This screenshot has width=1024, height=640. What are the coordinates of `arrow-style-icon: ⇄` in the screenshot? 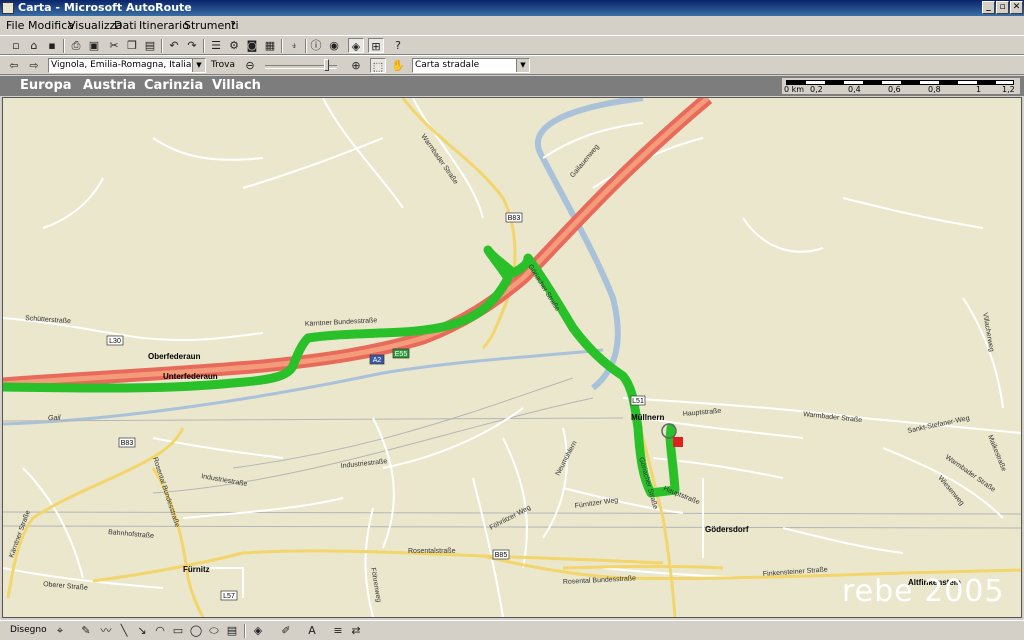 It's located at (356, 630).